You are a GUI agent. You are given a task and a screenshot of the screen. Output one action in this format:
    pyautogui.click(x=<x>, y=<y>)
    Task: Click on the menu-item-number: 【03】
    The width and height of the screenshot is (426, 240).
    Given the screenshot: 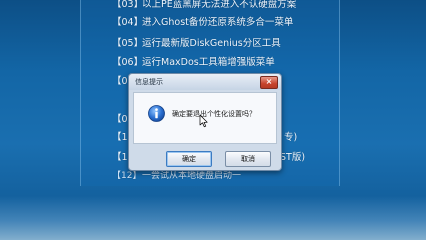 What is the action you would take?
    pyautogui.click(x=128, y=5)
    